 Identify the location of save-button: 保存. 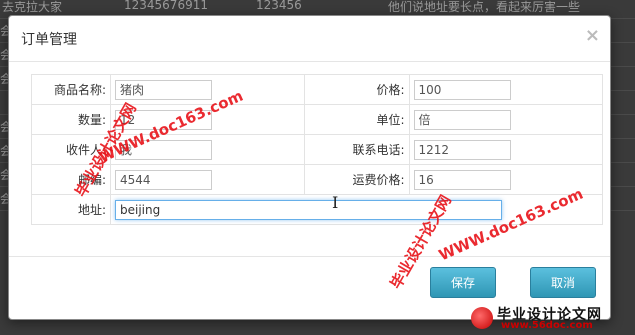
(463, 282).